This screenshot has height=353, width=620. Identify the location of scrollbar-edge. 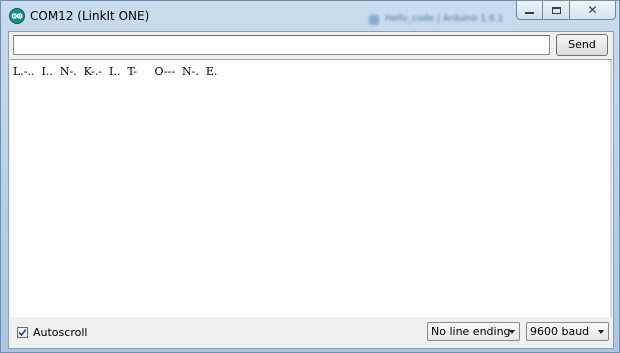
(611, 201).